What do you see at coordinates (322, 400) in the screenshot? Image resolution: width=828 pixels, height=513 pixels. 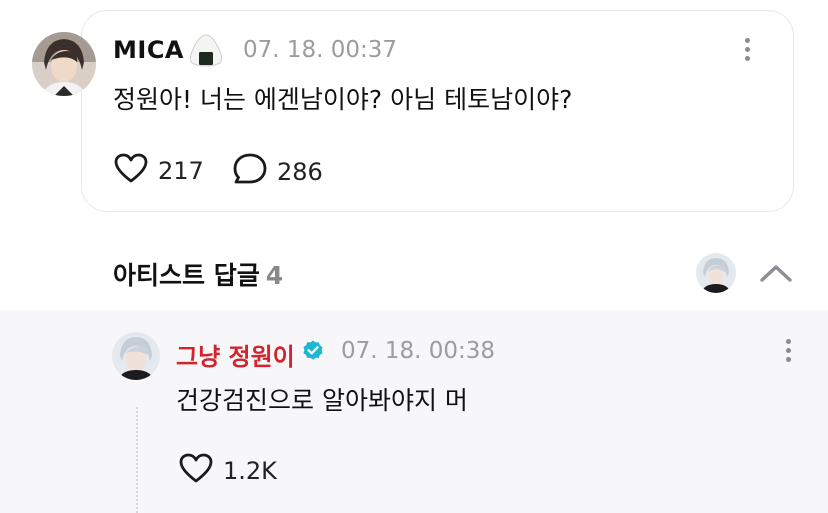 I see `reply-body: 건강검진으로 알아봐야지 머` at bounding box center [322, 400].